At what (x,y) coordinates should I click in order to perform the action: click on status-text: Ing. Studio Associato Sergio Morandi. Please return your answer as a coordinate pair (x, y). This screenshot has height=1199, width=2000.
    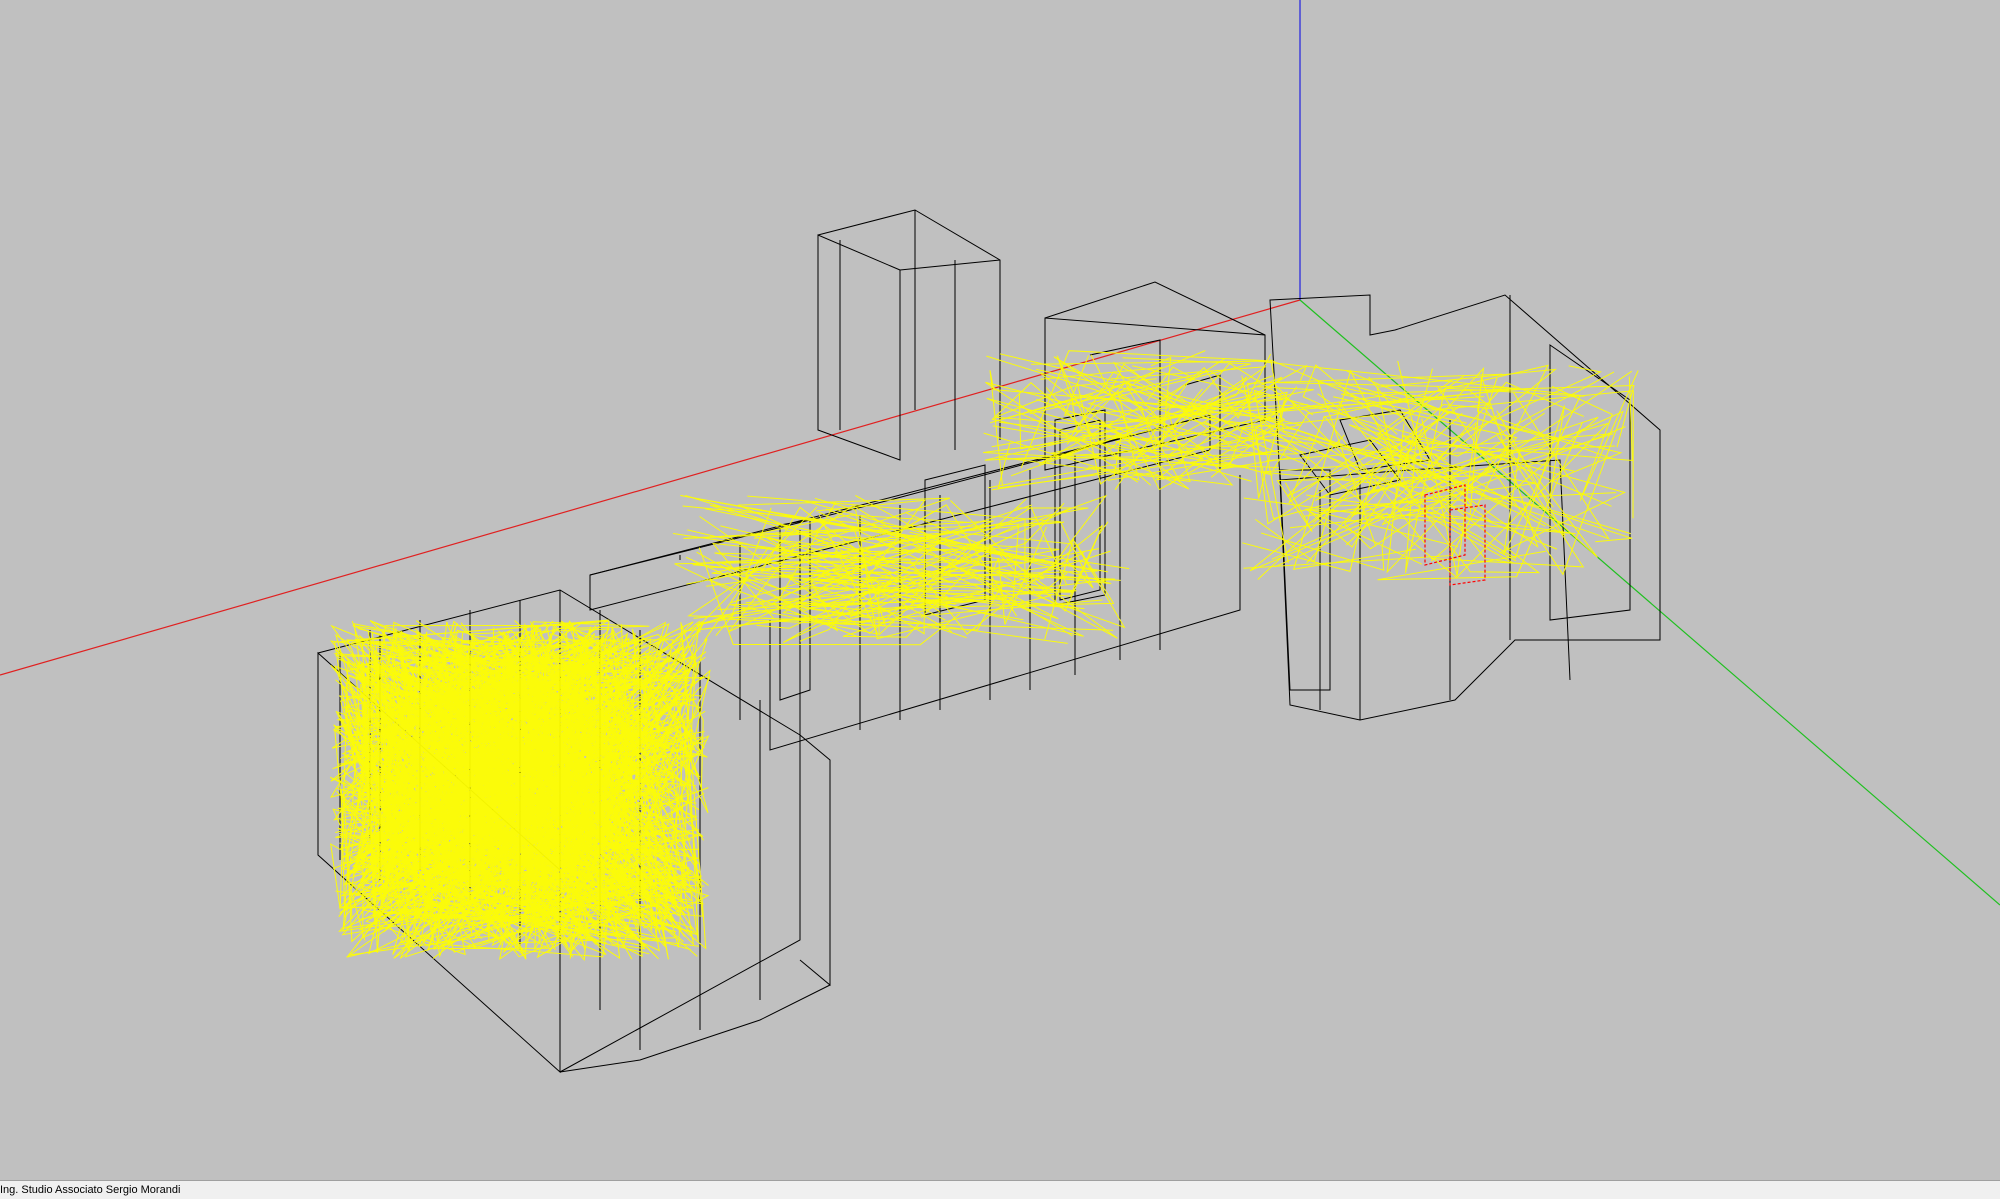
    Looking at the image, I should click on (90, 1190).